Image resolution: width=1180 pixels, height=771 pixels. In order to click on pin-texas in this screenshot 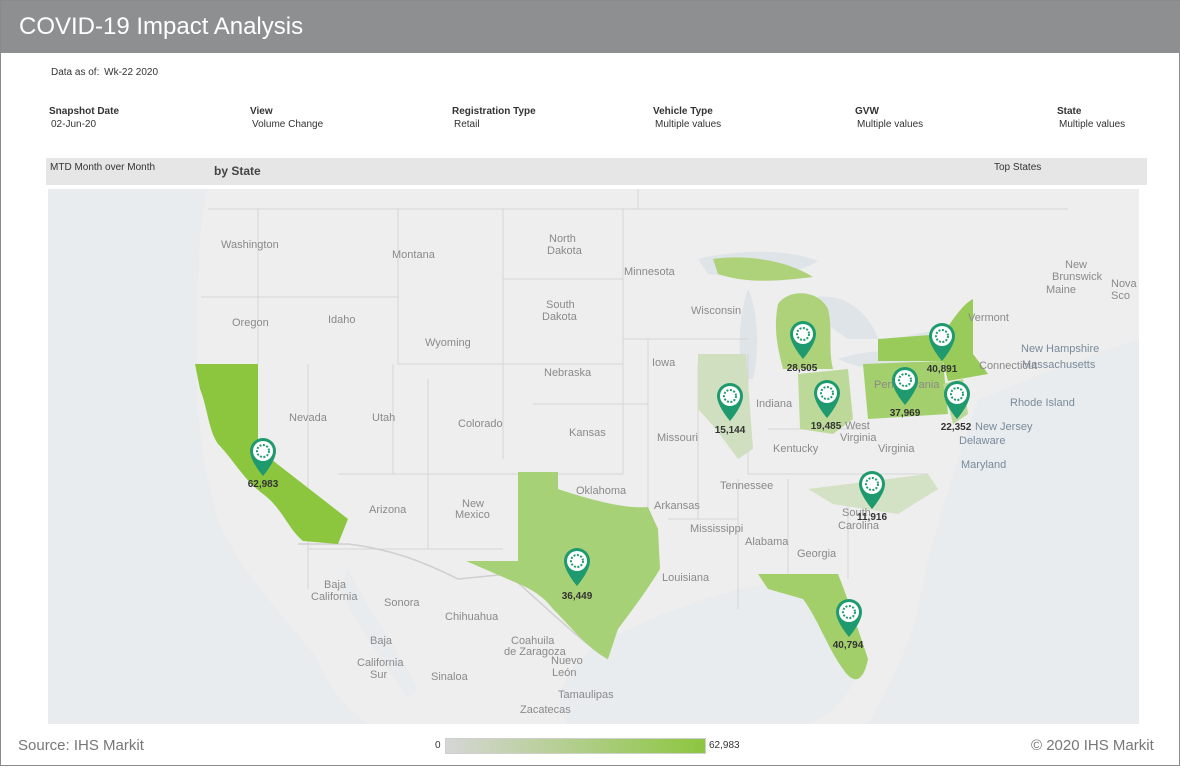, I will do `click(577, 567)`.